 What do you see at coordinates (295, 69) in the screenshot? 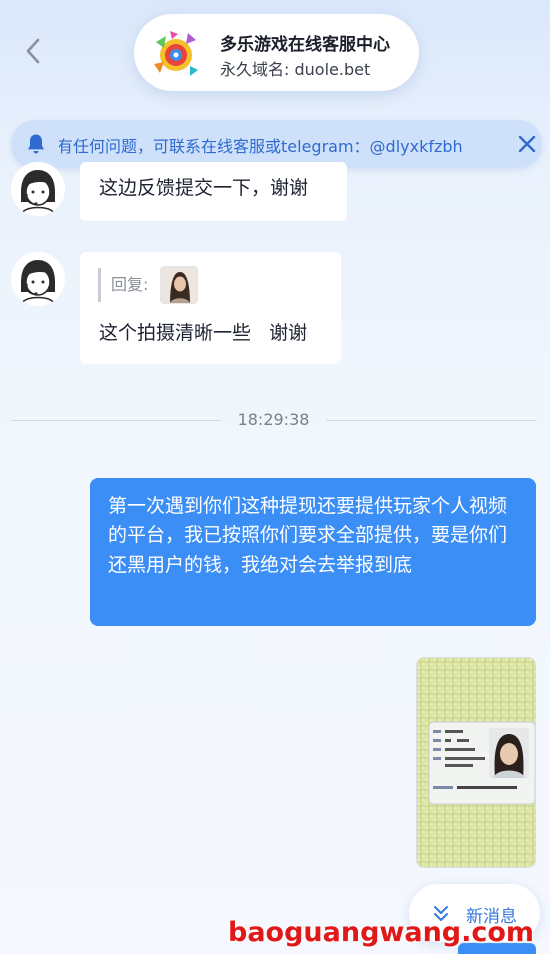
I see `permanent-domain: 永久域名: duole.bet` at bounding box center [295, 69].